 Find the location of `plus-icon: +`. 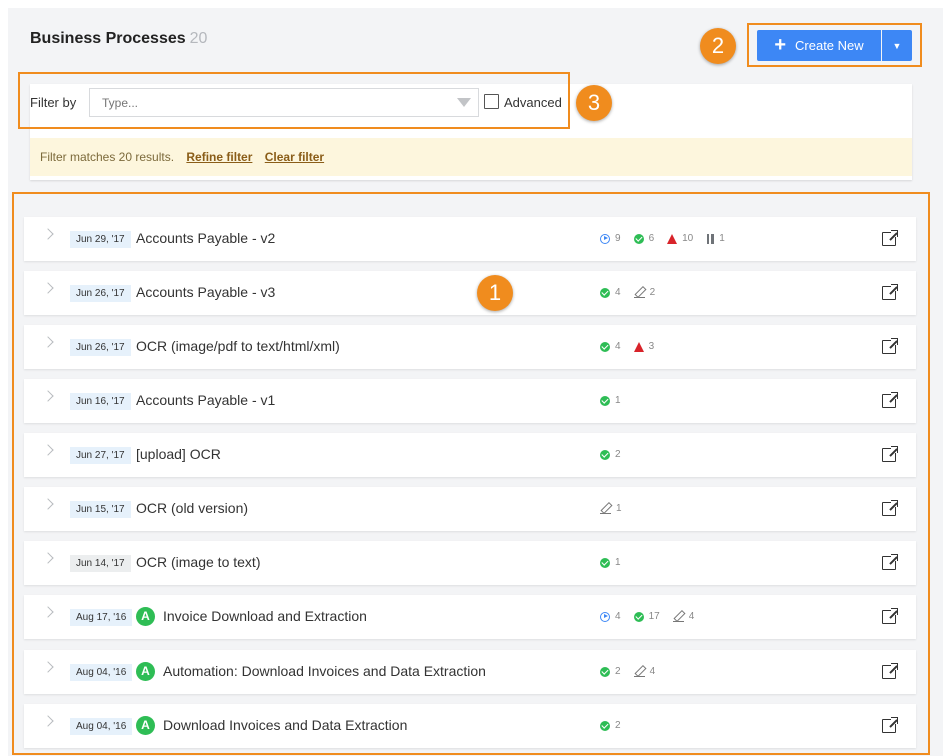

plus-icon: + is located at coordinates (780, 44).